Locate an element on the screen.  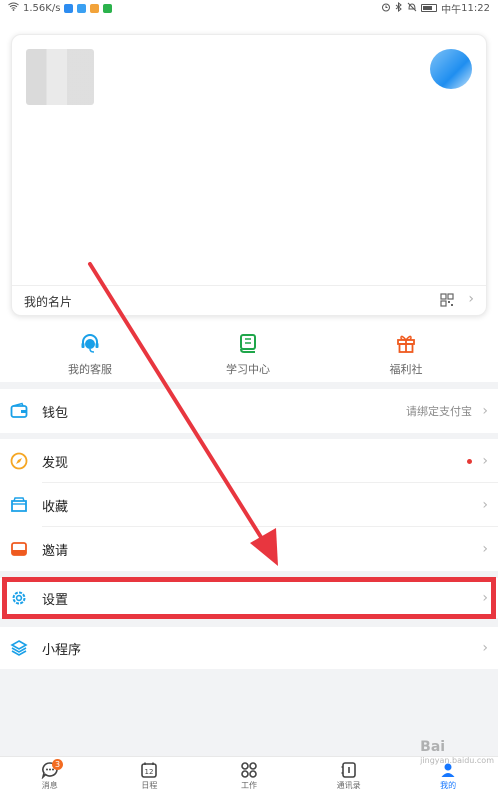
calendar-icon: 12 is located at coordinates (149, 770).